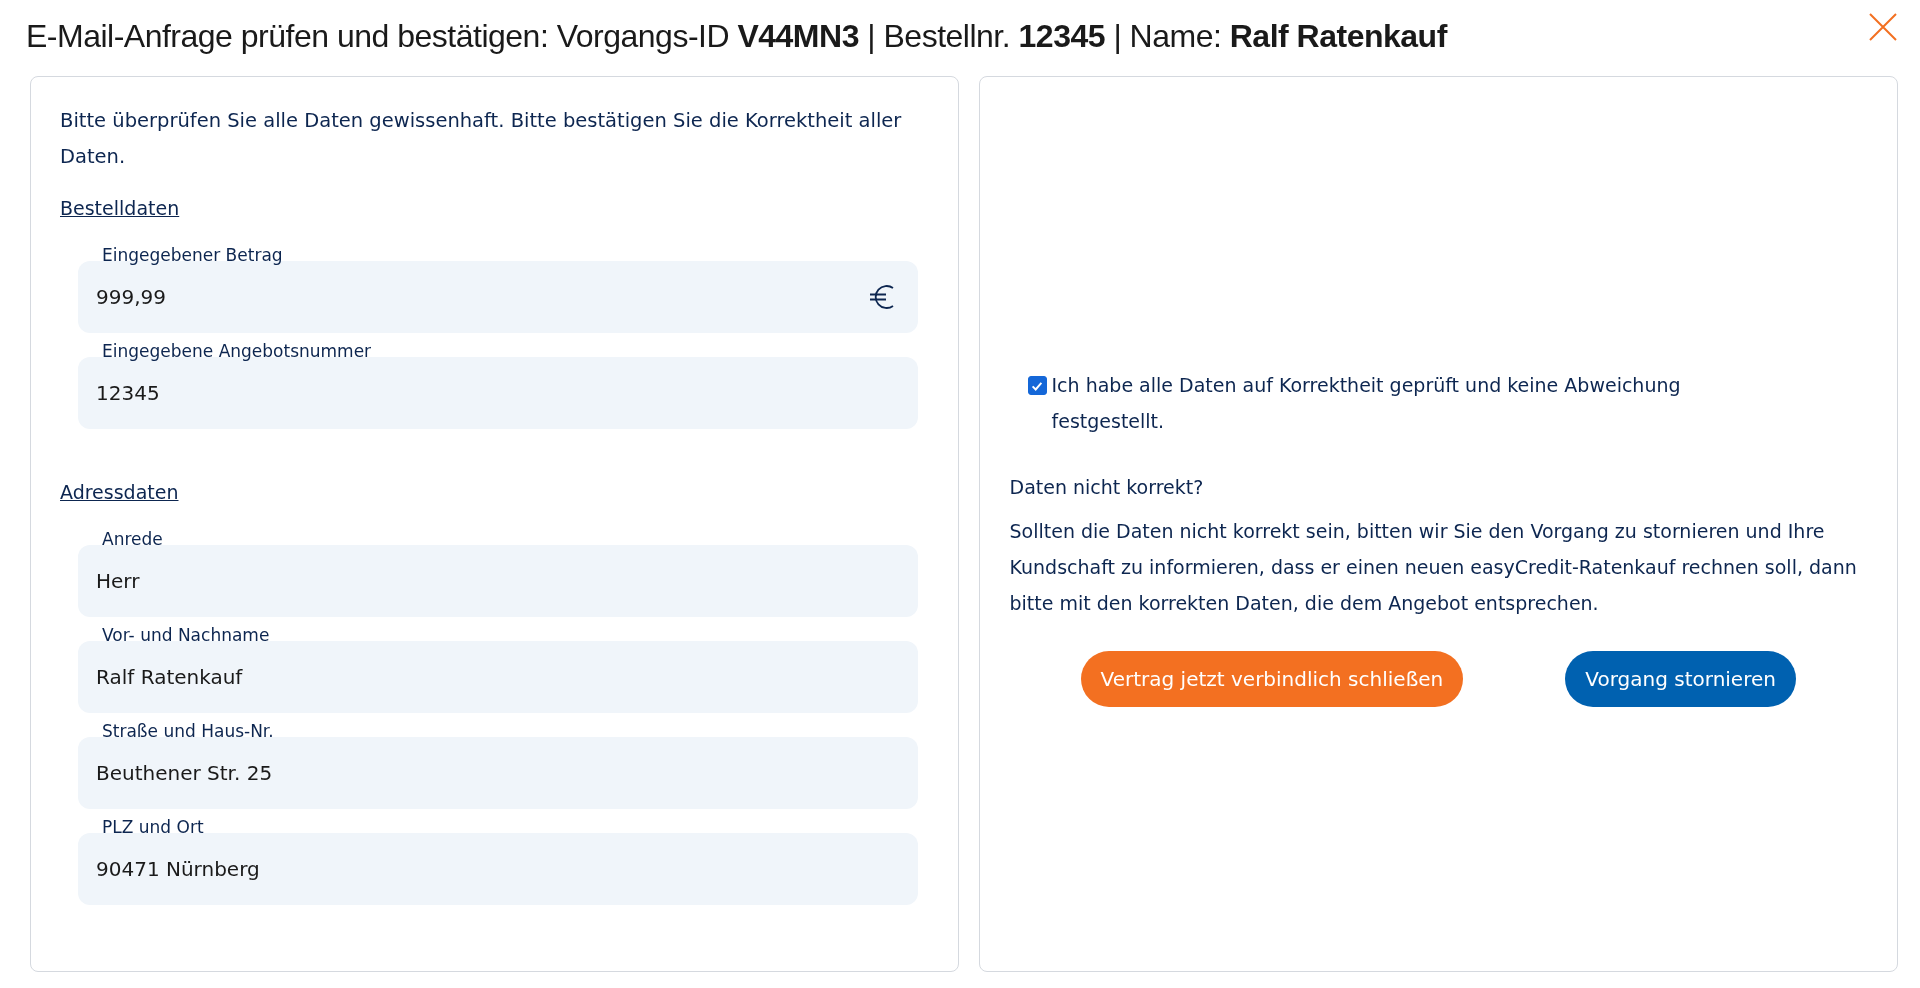 Image resolution: width=1920 pixels, height=988 pixels. What do you see at coordinates (498, 869) in the screenshot?
I see `input-field: 90471 Nürnberg` at bounding box center [498, 869].